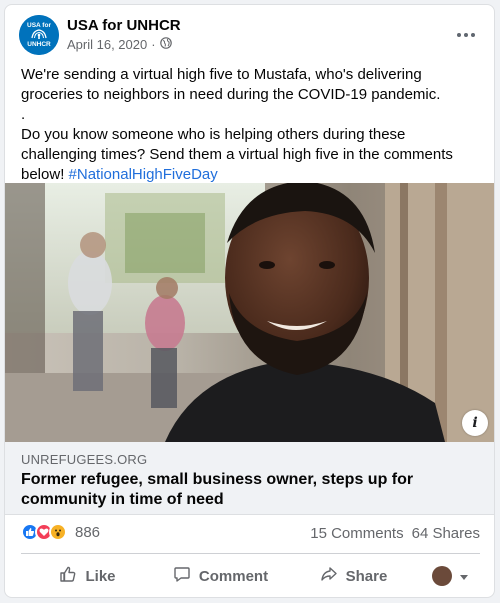 This screenshot has height=603, width=500. Describe the element at coordinates (366, 576) in the screenshot. I see `share-label: Share` at that location.